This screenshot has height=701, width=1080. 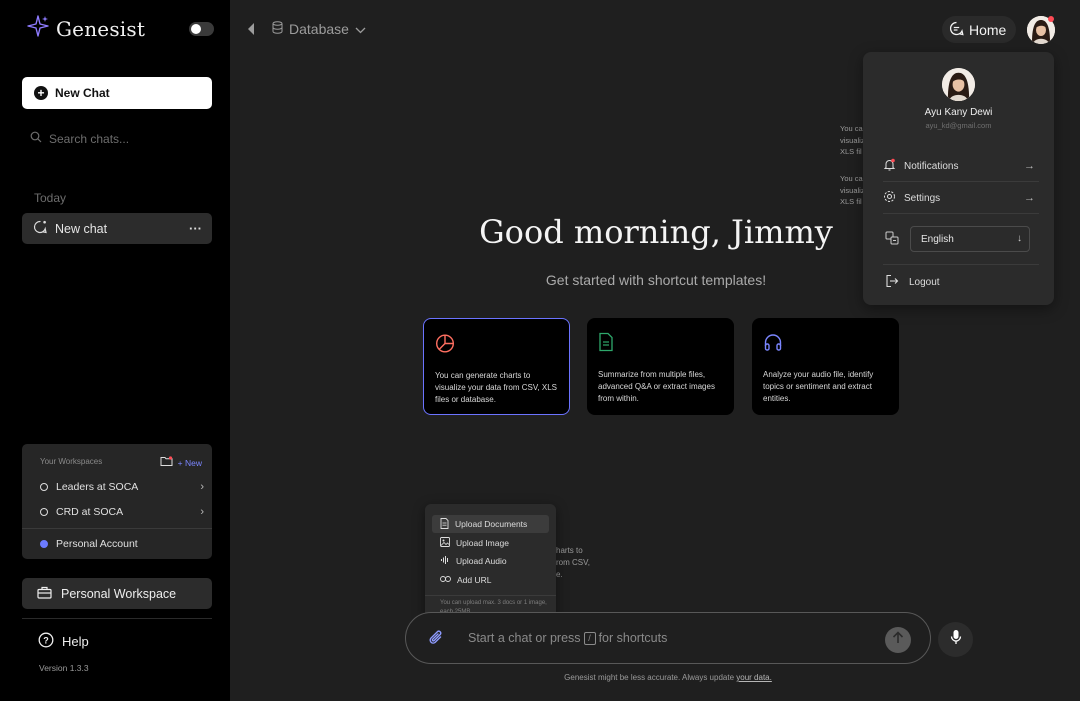 What do you see at coordinates (889, 198) in the screenshot?
I see `gear-icon` at bounding box center [889, 198].